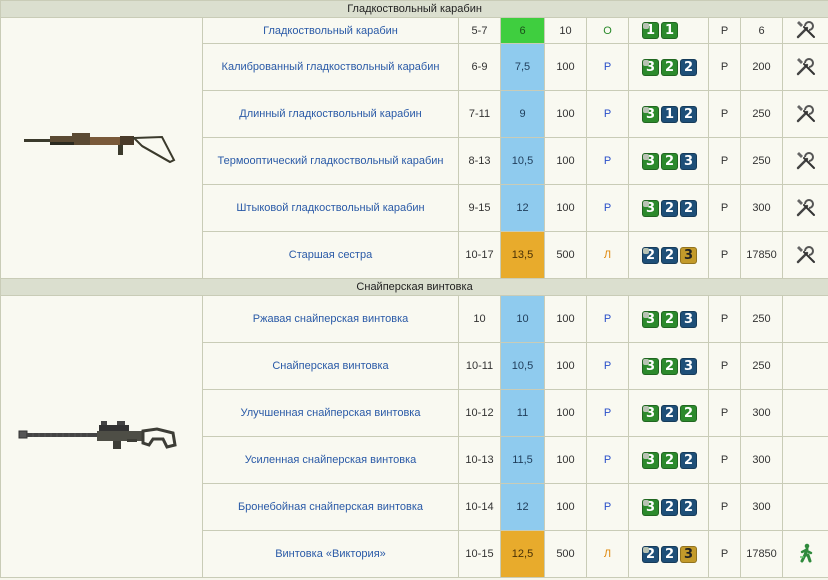 This screenshot has height=580, width=828. I want to click on stat-badge-value: 1, so click(669, 30).